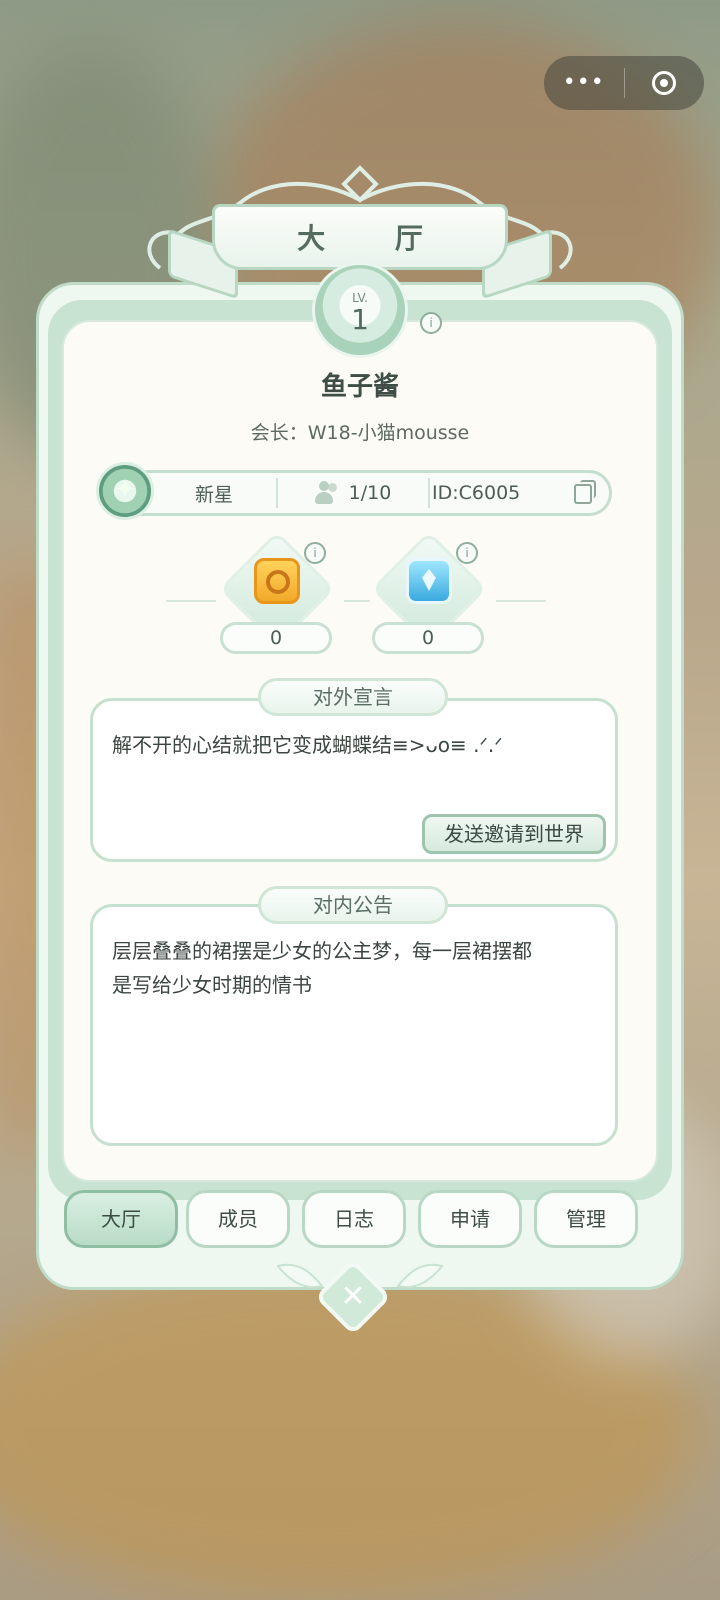 This screenshot has height=1600, width=720. I want to click on internal-announcement-line2: 是写给少女时期的情书, so click(212, 985).